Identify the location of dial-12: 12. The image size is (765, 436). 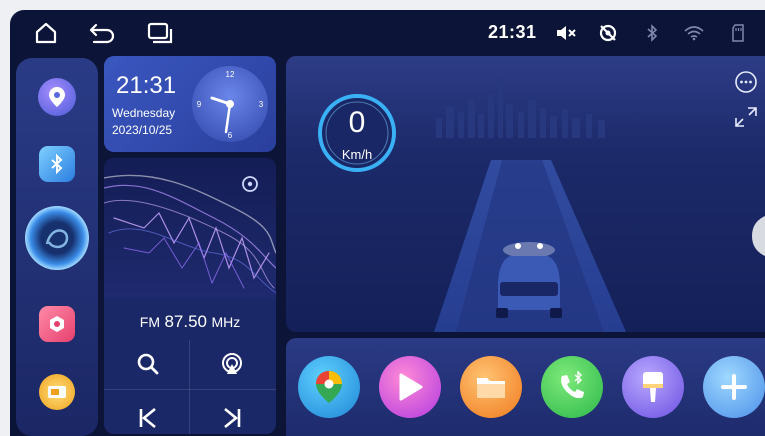
(230, 74).